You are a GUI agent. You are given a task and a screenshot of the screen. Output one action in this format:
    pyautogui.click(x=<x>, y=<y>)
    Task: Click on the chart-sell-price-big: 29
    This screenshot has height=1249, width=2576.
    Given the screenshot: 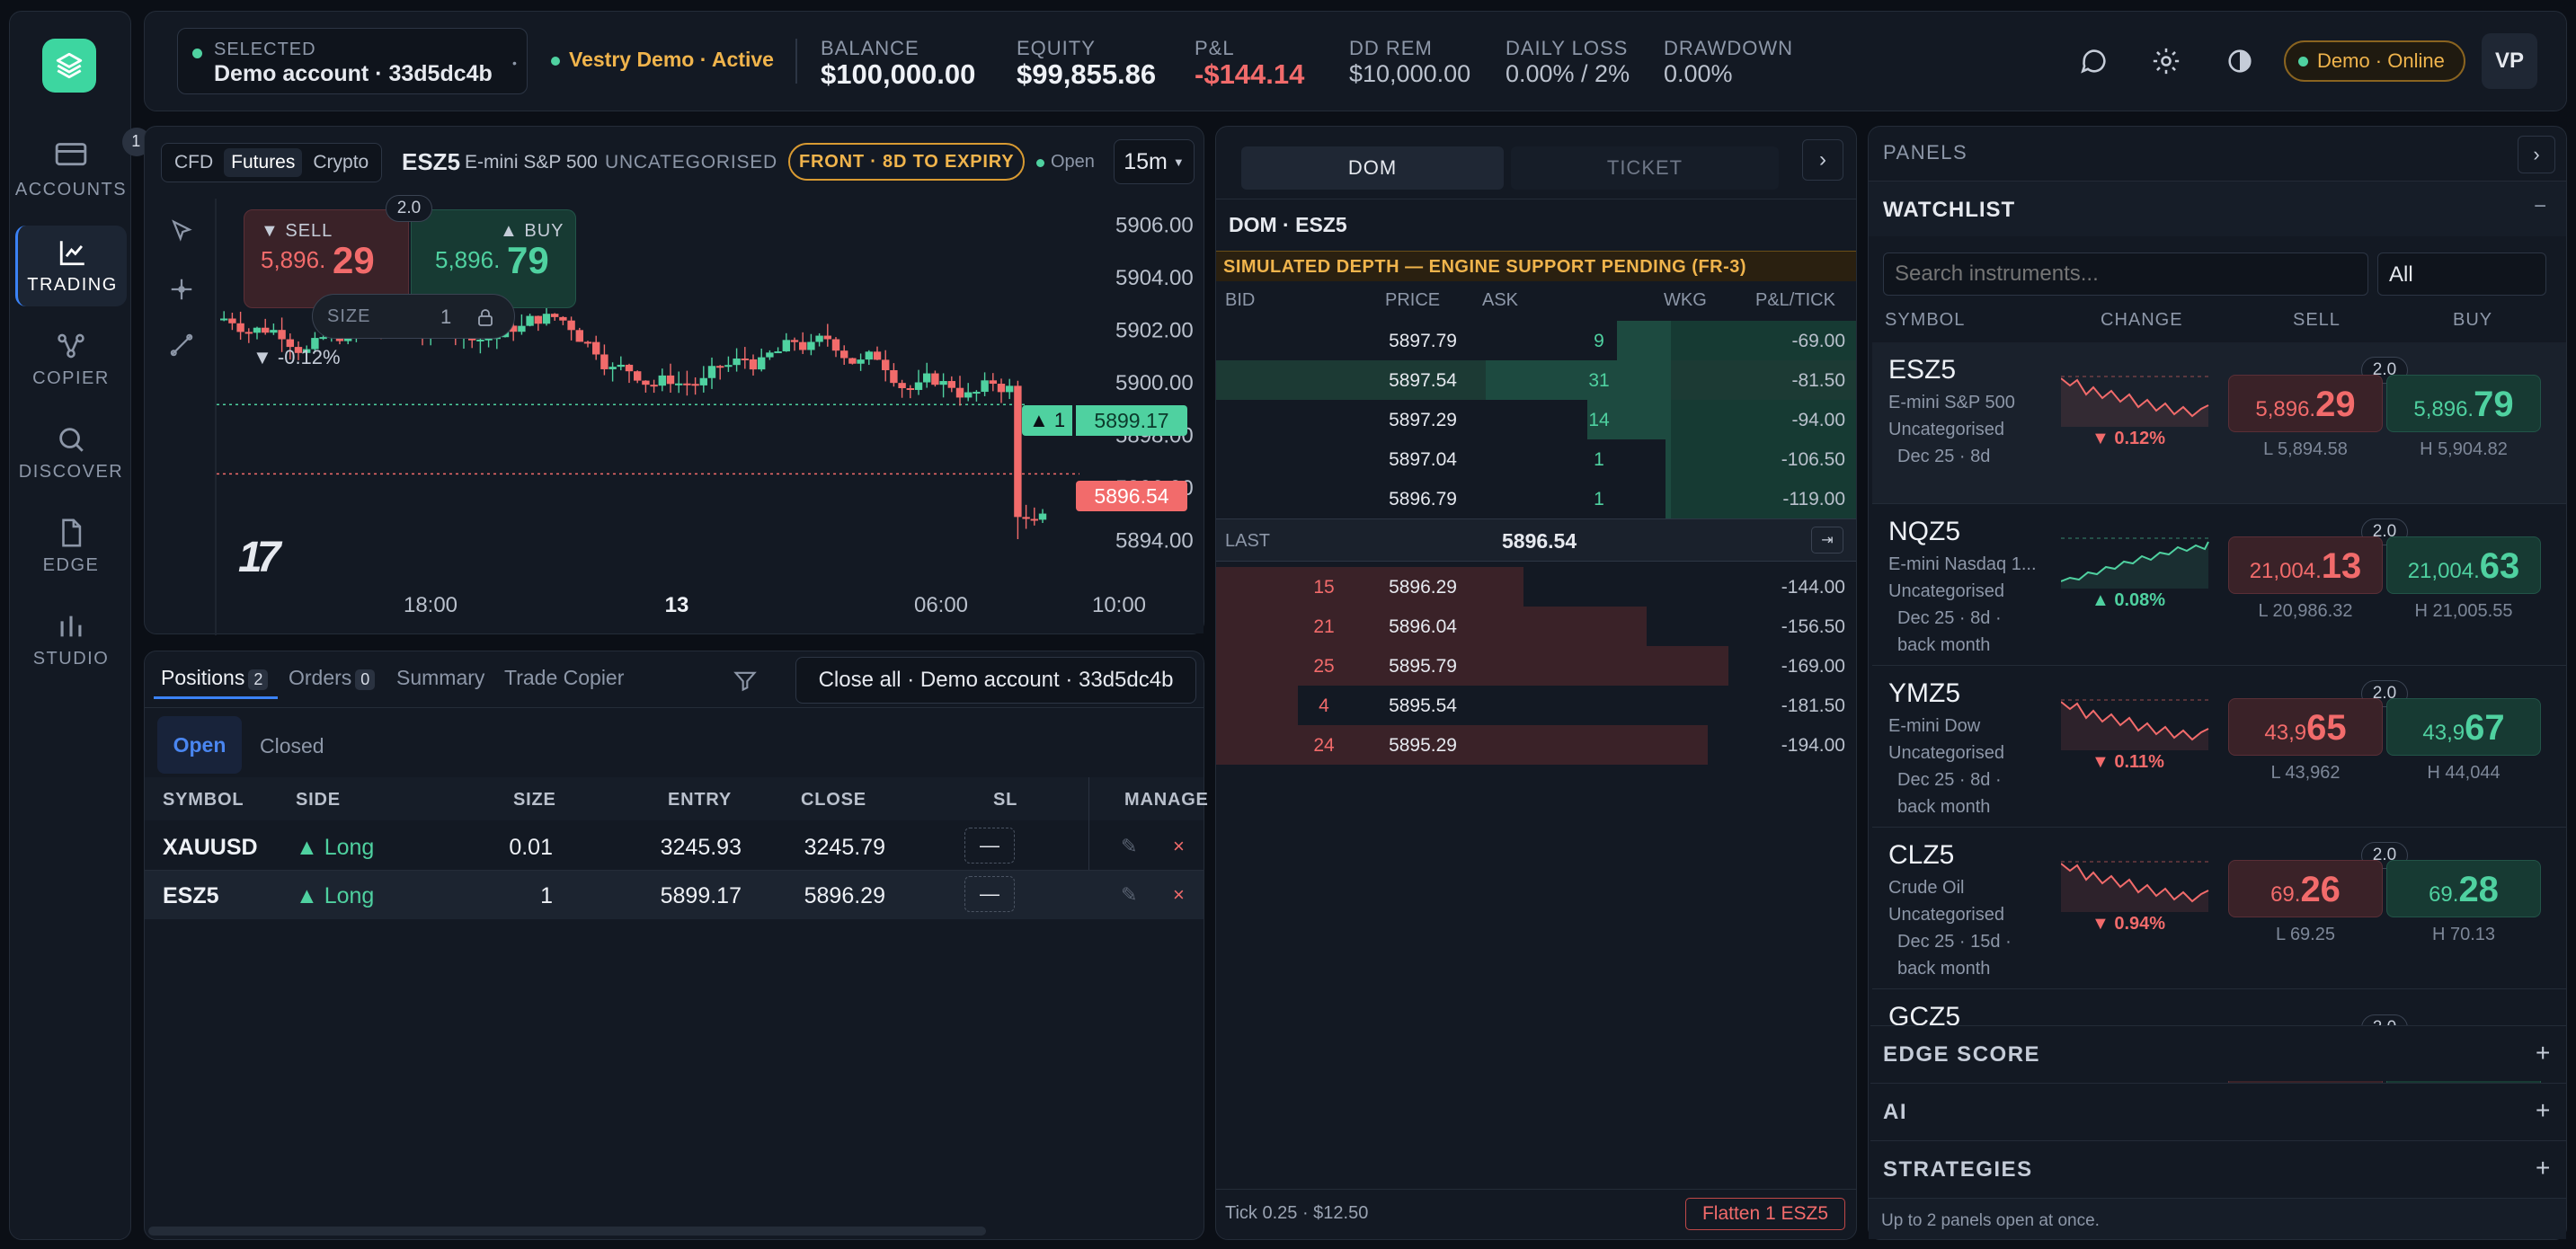 What is the action you would take?
    pyautogui.click(x=354, y=260)
    